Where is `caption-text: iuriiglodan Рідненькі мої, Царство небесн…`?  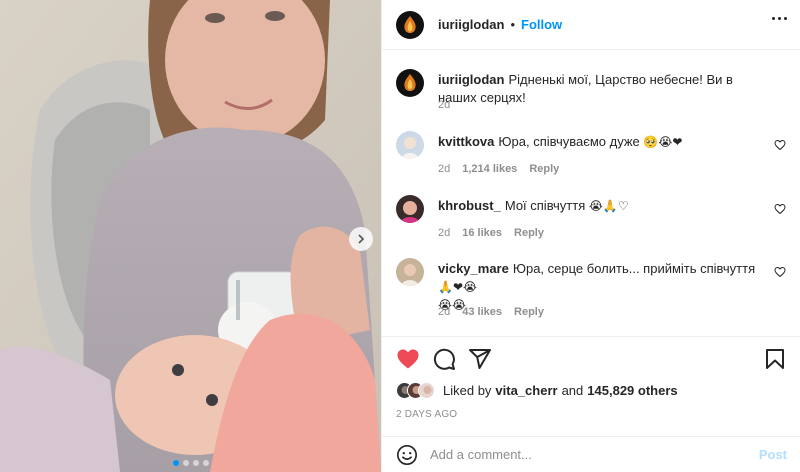
caption-text: iuriiglodan Рідненькі мої, Царство небесн… is located at coordinates (601, 89).